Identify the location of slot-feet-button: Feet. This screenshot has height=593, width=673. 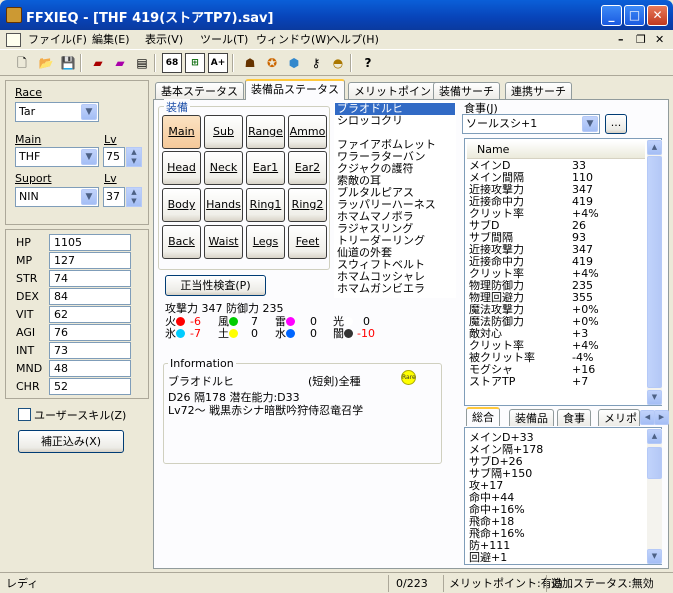
(307, 242).